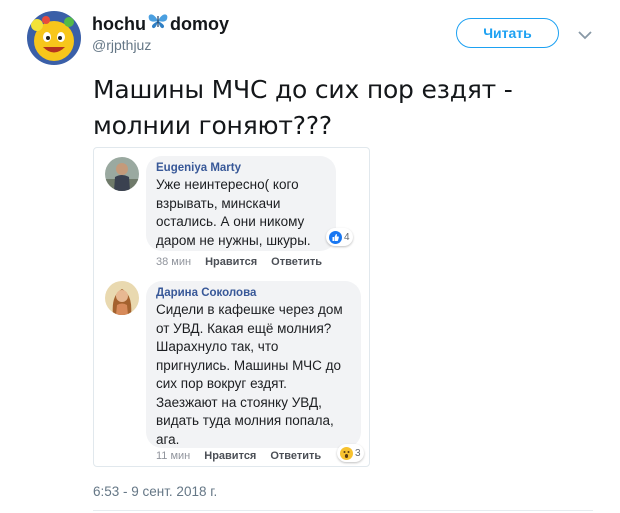 The height and width of the screenshot is (513, 620). I want to click on wow-reaction-icon, so click(346, 453).